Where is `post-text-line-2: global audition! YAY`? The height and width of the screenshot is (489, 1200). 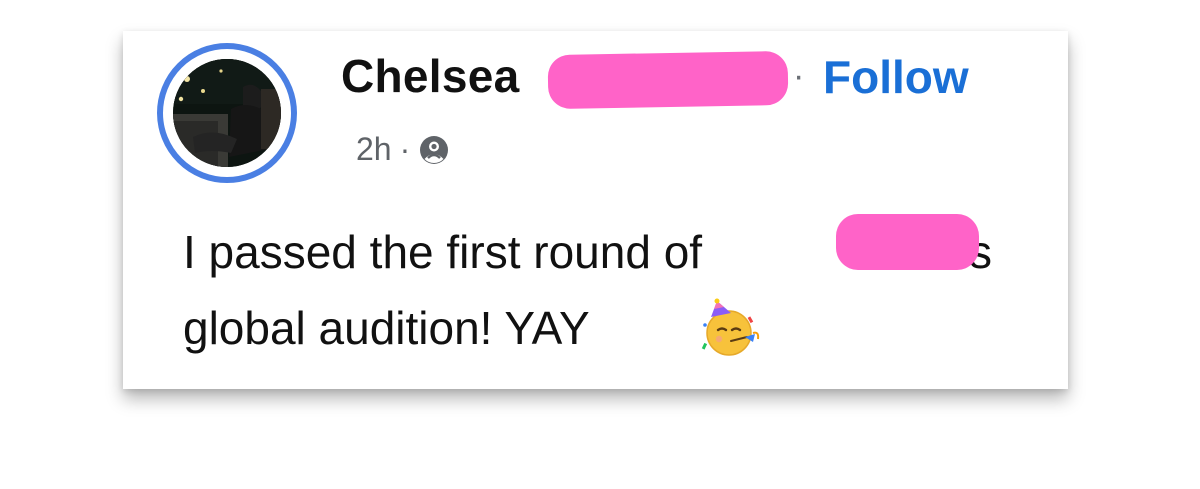 post-text-line-2: global audition! YAY is located at coordinates (386, 328).